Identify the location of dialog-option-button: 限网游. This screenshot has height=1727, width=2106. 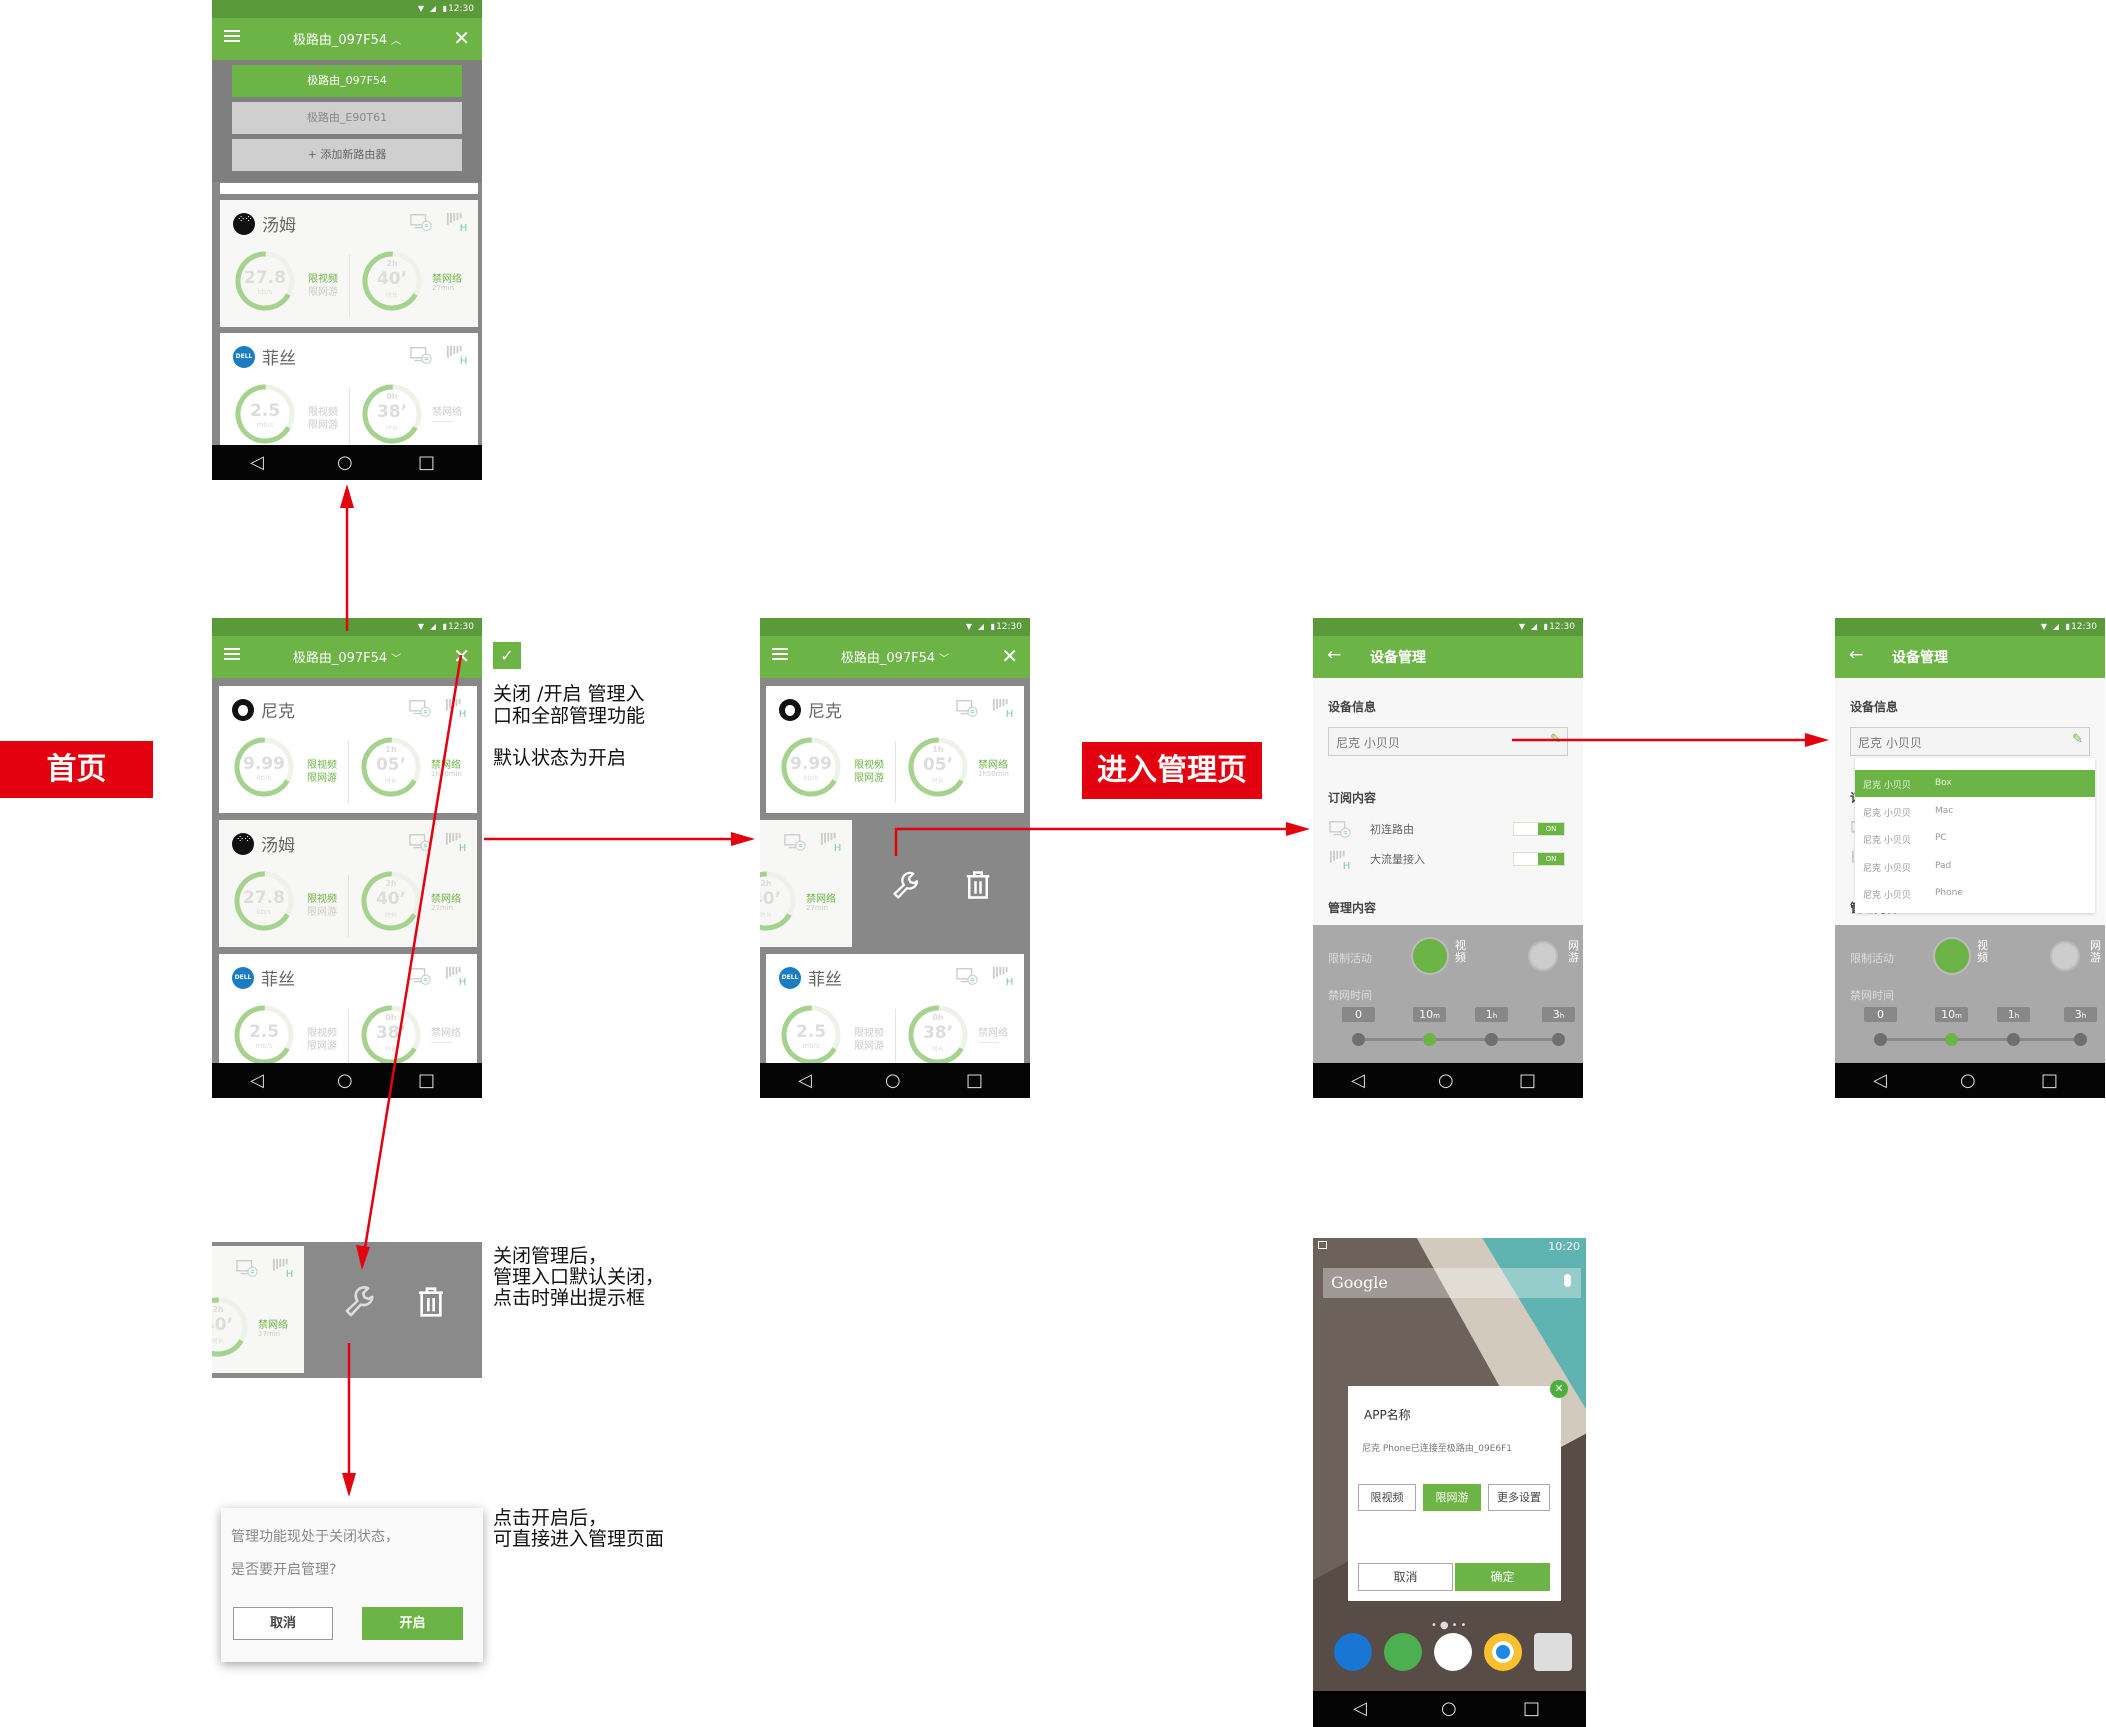
(1452, 1497).